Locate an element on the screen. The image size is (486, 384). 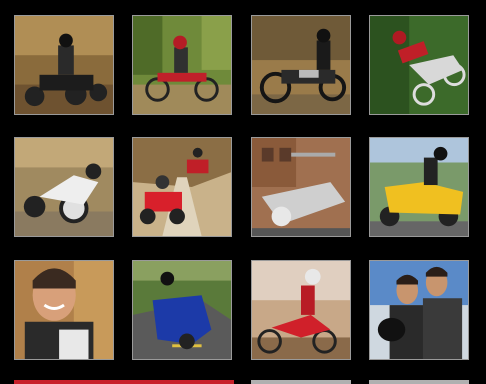
gallery-tile-atv-trail is located at coordinates (182, 187).